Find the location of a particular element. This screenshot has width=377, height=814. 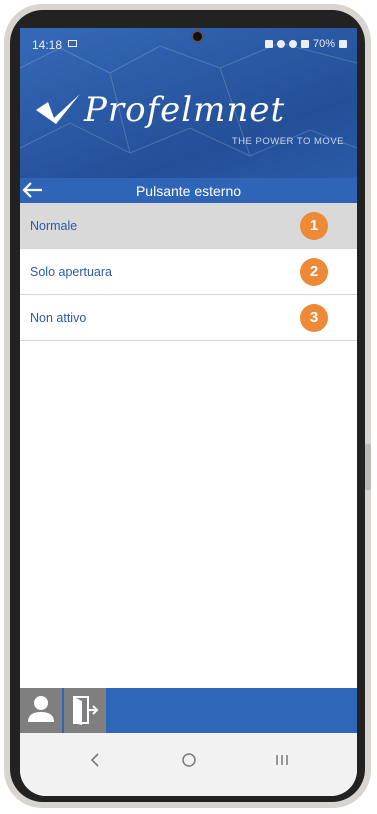

bottom-action-bar is located at coordinates (188, 710).